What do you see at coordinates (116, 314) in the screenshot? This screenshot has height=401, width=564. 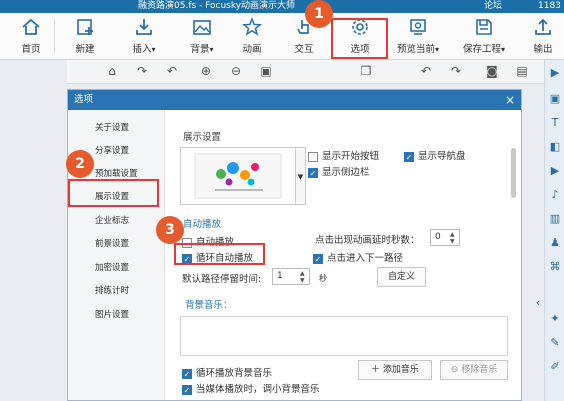 I see `sidebar-item-image: 图片设置` at bounding box center [116, 314].